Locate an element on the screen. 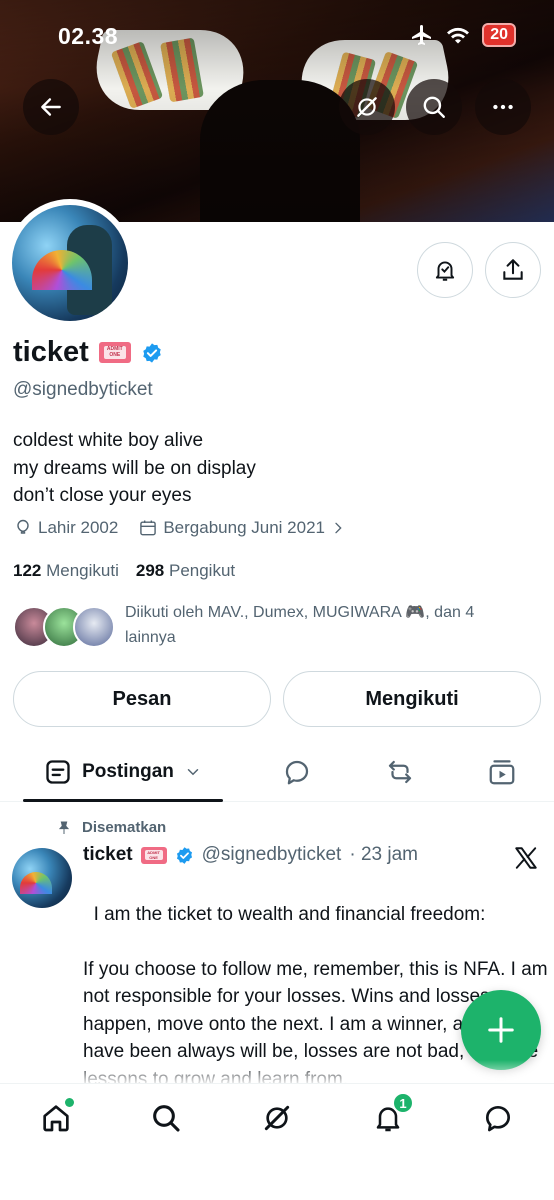 This screenshot has height=1200, width=554. calendar-icon is located at coordinates (148, 528).